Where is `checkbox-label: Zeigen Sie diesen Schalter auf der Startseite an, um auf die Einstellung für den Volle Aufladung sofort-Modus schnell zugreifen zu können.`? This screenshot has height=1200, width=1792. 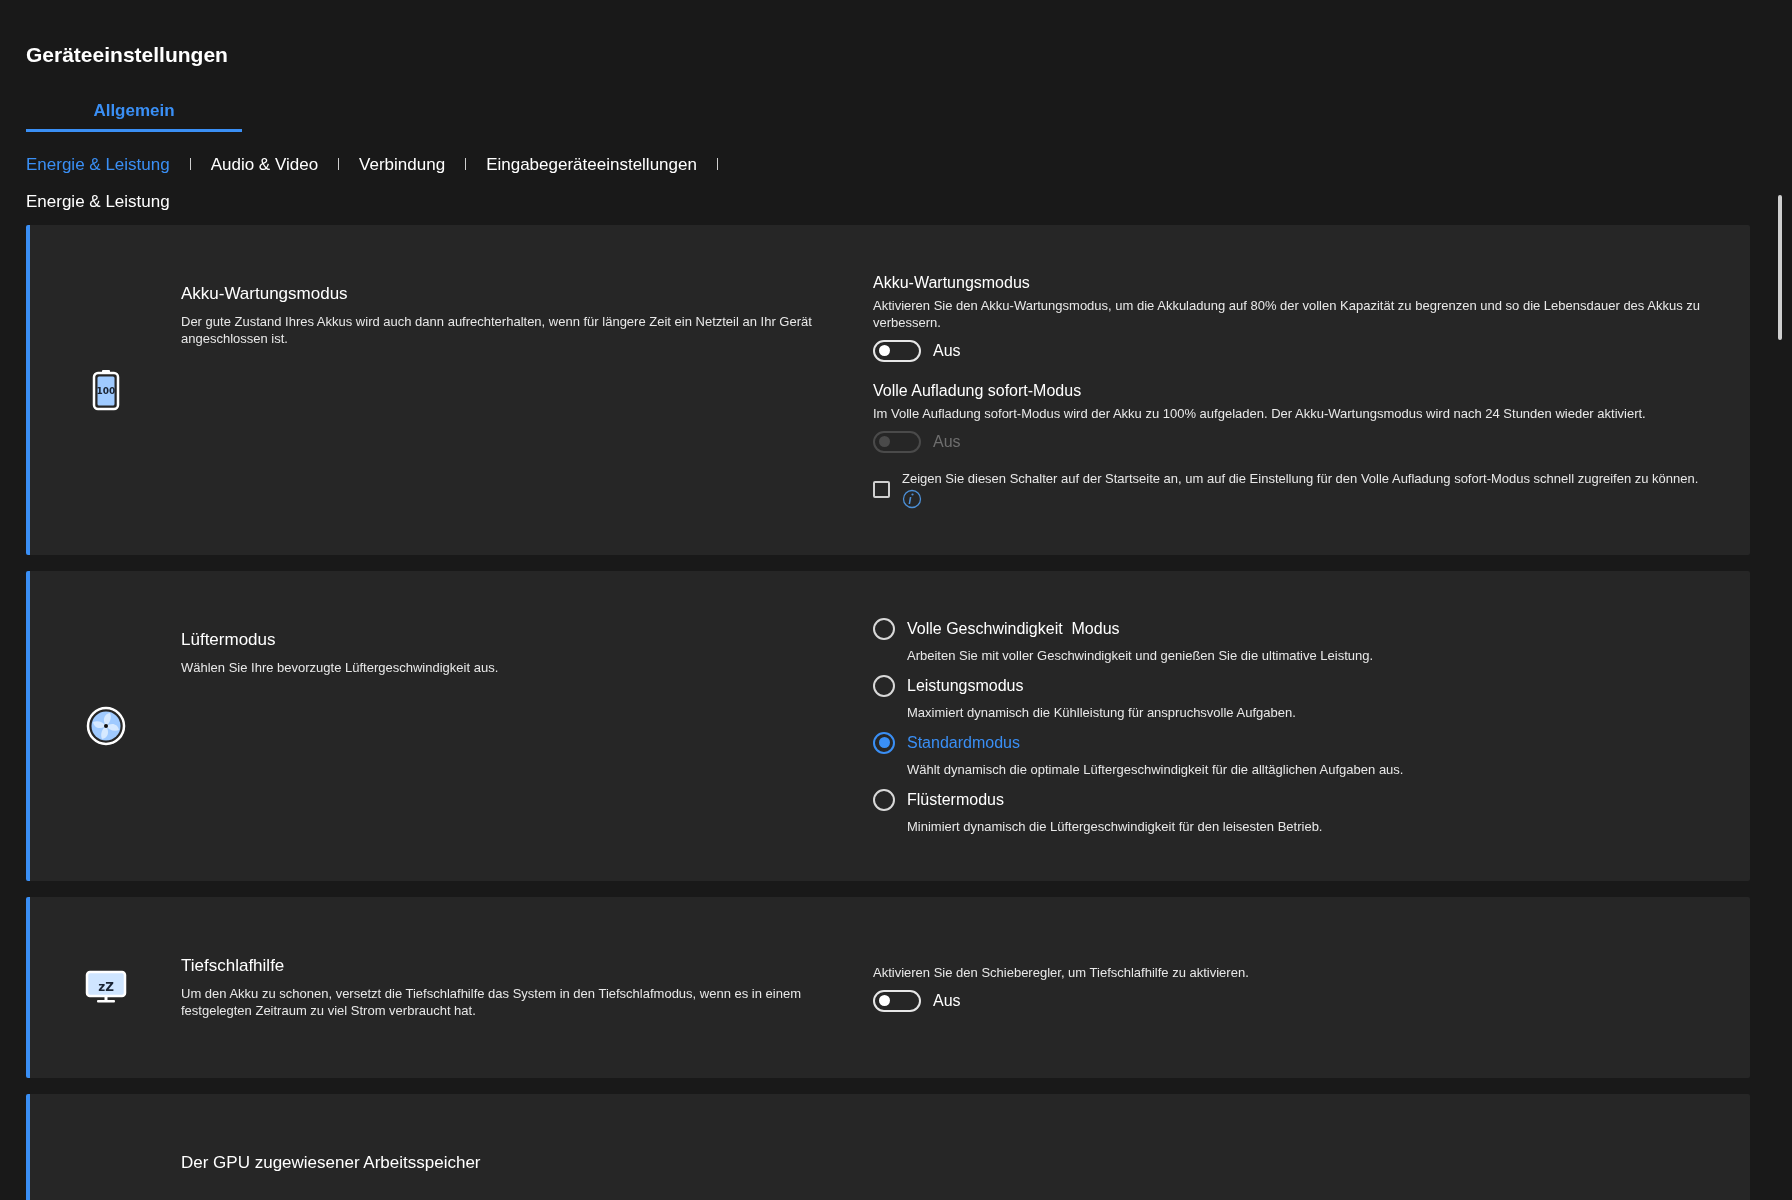
checkbox-label: Zeigen Sie diesen Schalter auf der Startseite an, um auf die Einstellung für den Volle Aufladung sofort-Modus schnell zugreifen zu können. is located at coordinates (1300, 478).